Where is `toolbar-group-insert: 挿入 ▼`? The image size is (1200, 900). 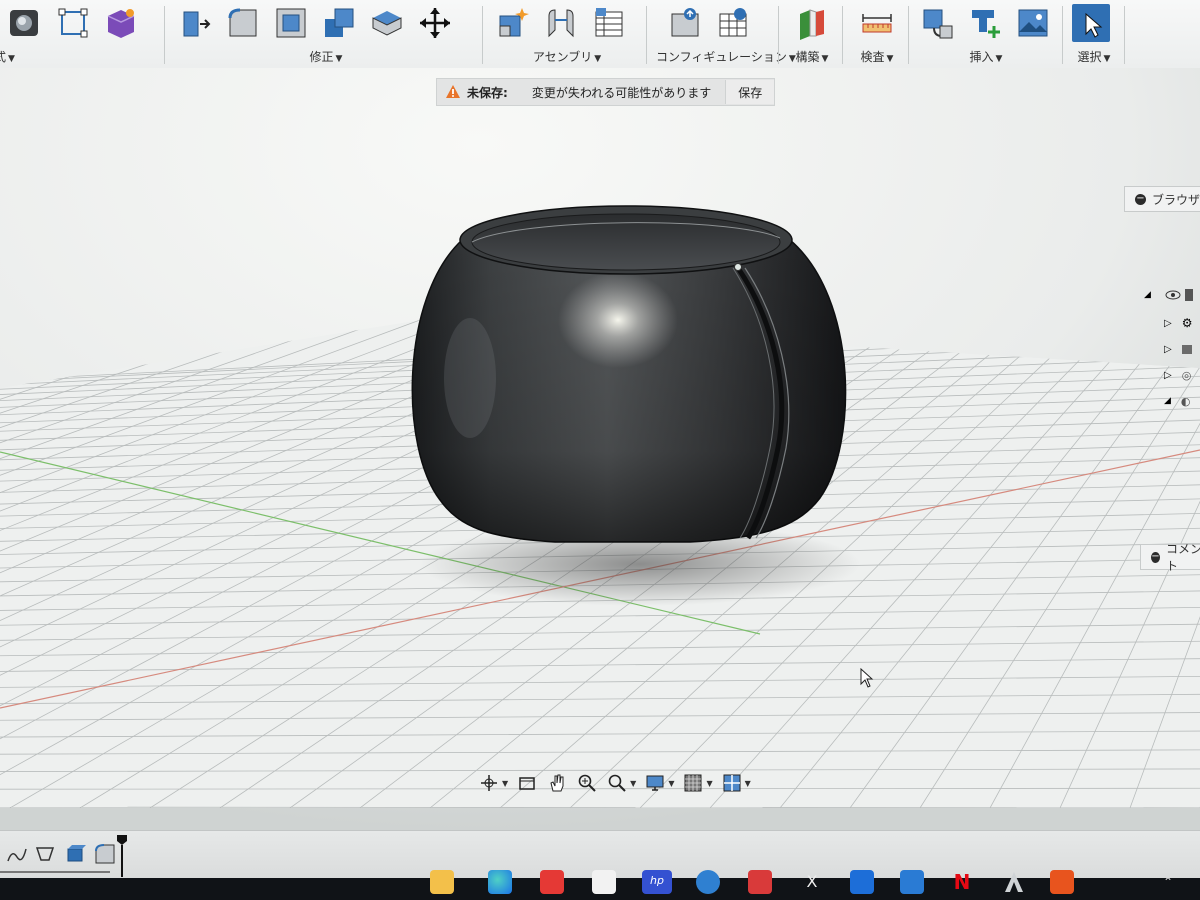 toolbar-group-insert: 挿入 ▼ is located at coordinates (986, 34).